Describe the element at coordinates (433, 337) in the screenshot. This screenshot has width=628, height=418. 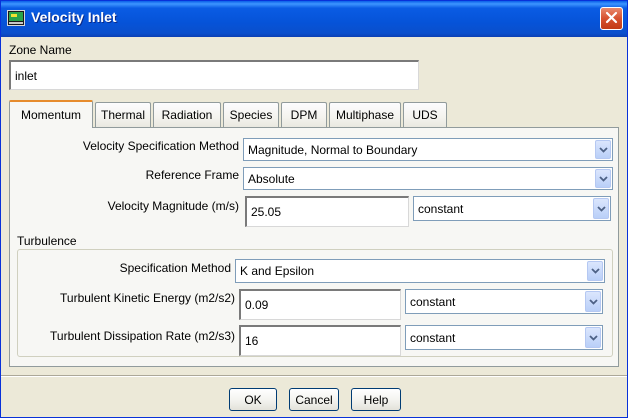
I see `turbulent-dissipation-rate-profile-value: constant` at that location.